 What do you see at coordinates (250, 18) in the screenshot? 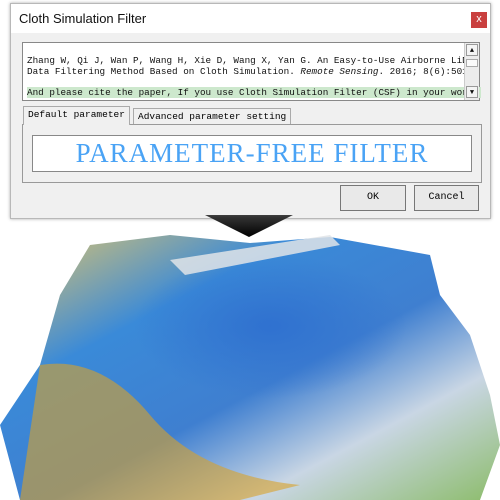
I see `title-bar: Cloth Simulation Filter x` at bounding box center [250, 18].